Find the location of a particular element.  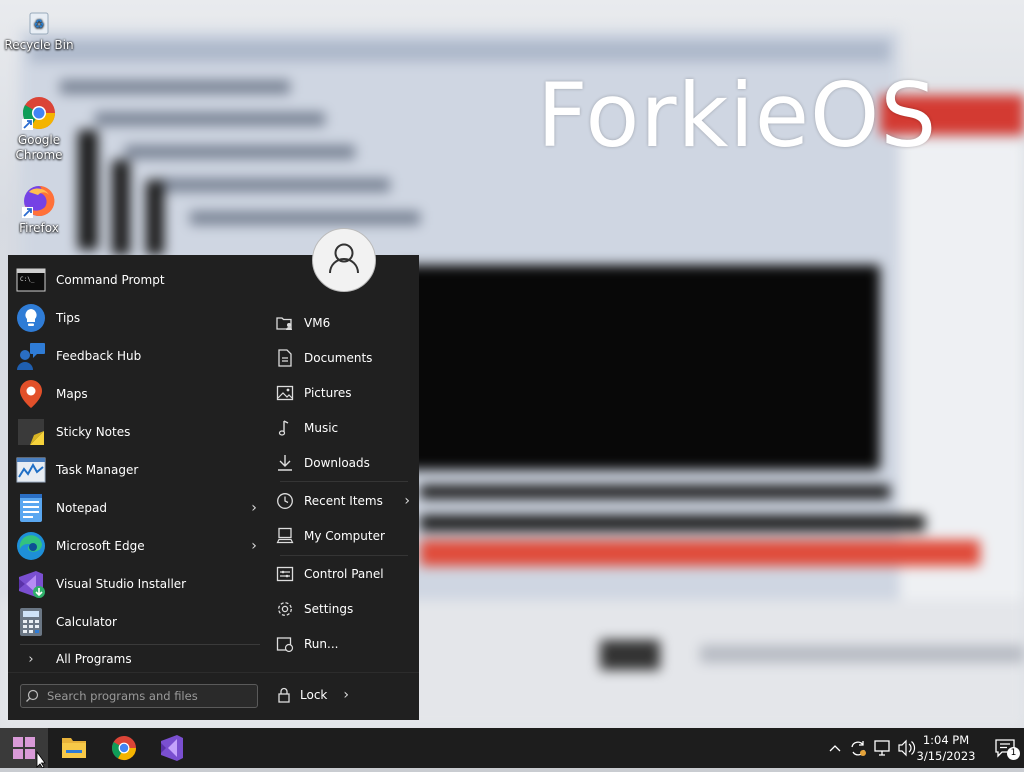

app-feedback-hub: Feedback Hub is located at coordinates (138, 356).